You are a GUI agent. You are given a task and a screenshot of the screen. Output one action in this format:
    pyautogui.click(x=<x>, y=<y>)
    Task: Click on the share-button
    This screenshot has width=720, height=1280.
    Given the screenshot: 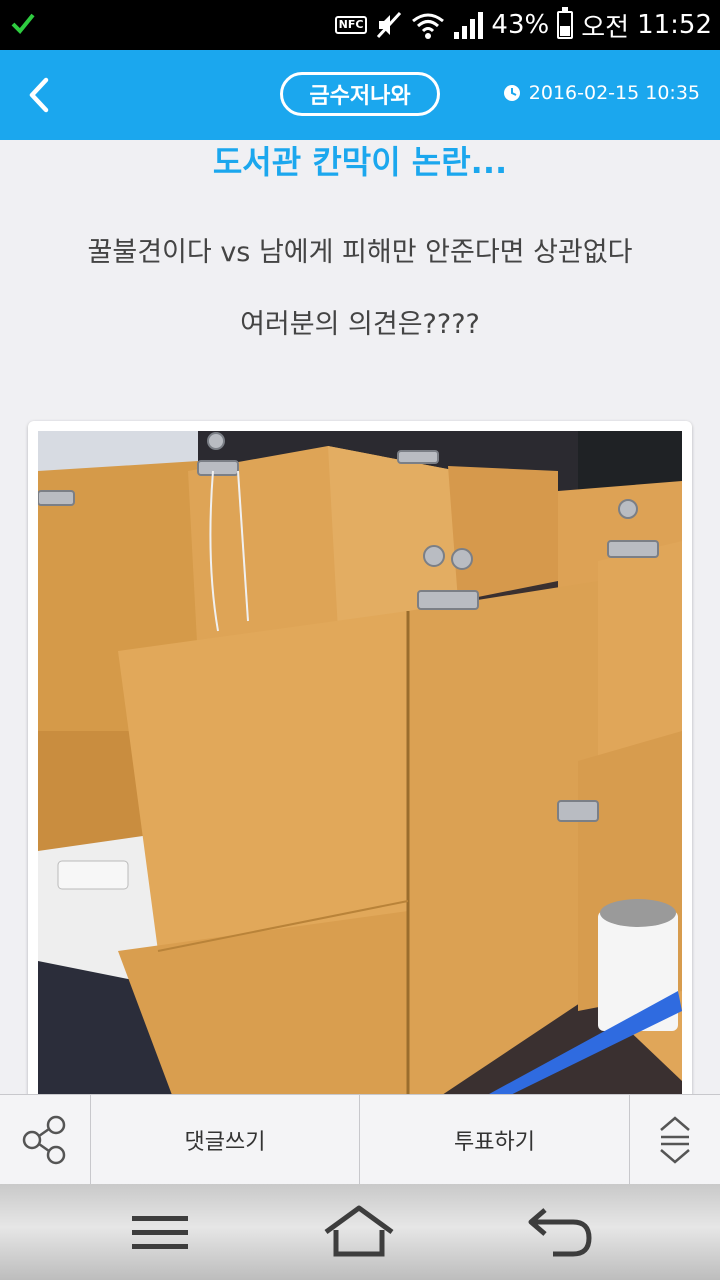 What is the action you would take?
    pyautogui.click(x=45, y=1139)
    